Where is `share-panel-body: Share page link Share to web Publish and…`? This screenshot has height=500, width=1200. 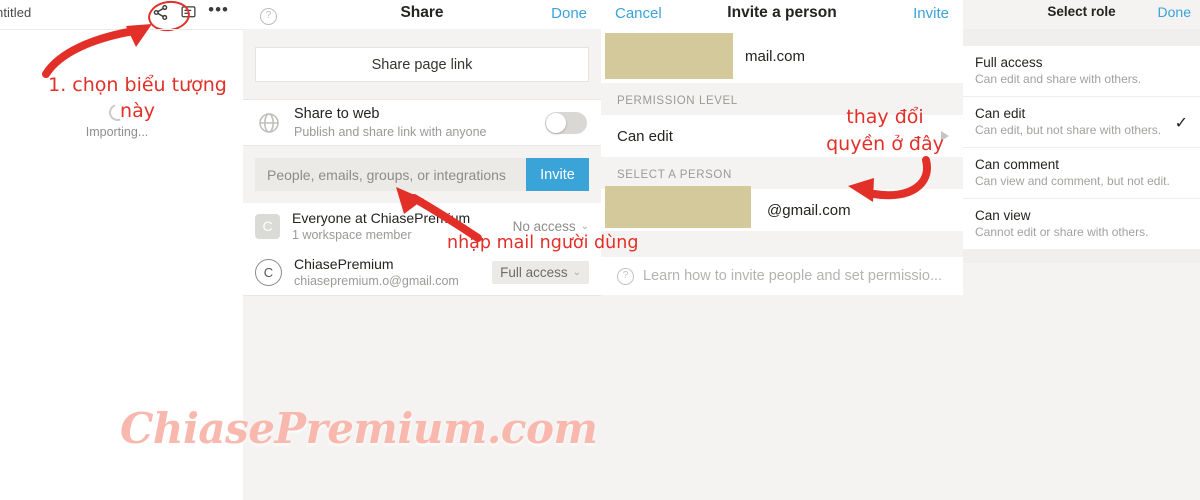
share-panel-body: Share page link Share to web Publish and… is located at coordinates (422, 171).